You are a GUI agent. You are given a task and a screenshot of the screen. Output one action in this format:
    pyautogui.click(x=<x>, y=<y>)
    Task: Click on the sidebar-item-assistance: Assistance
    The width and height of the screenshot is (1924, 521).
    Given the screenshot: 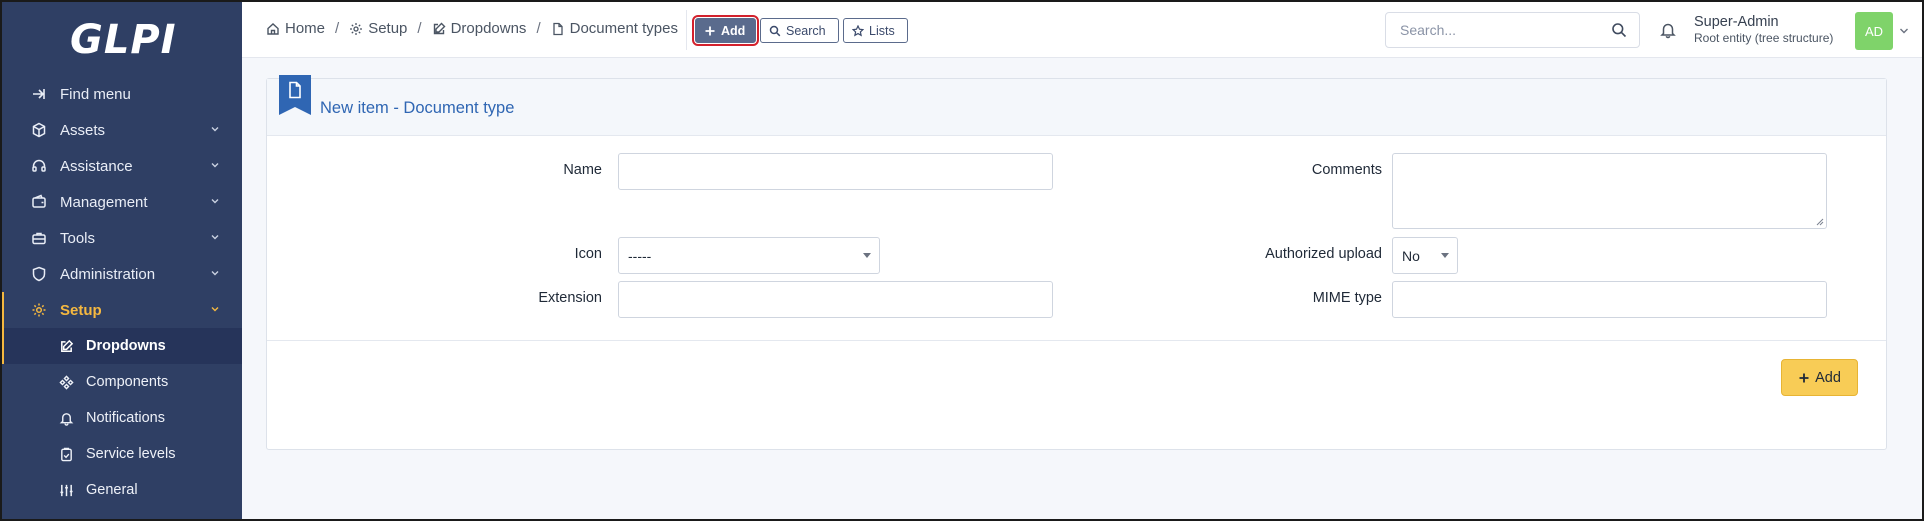 What is the action you would take?
    pyautogui.click(x=121, y=166)
    